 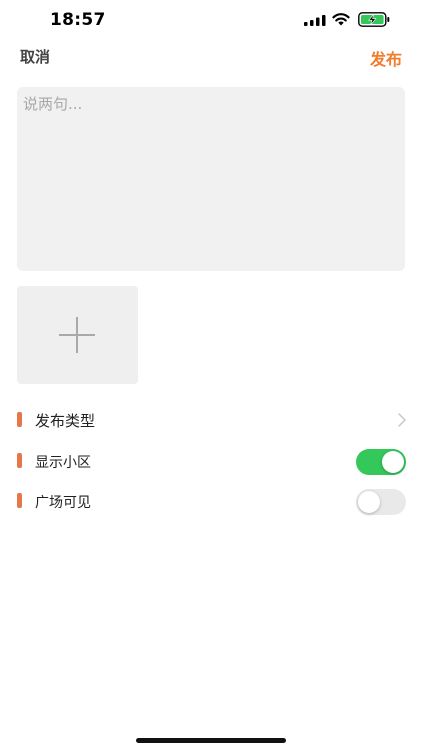 What do you see at coordinates (78, 20) in the screenshot?
I see `status-time: 18:57` at bounding box center [78, 20].